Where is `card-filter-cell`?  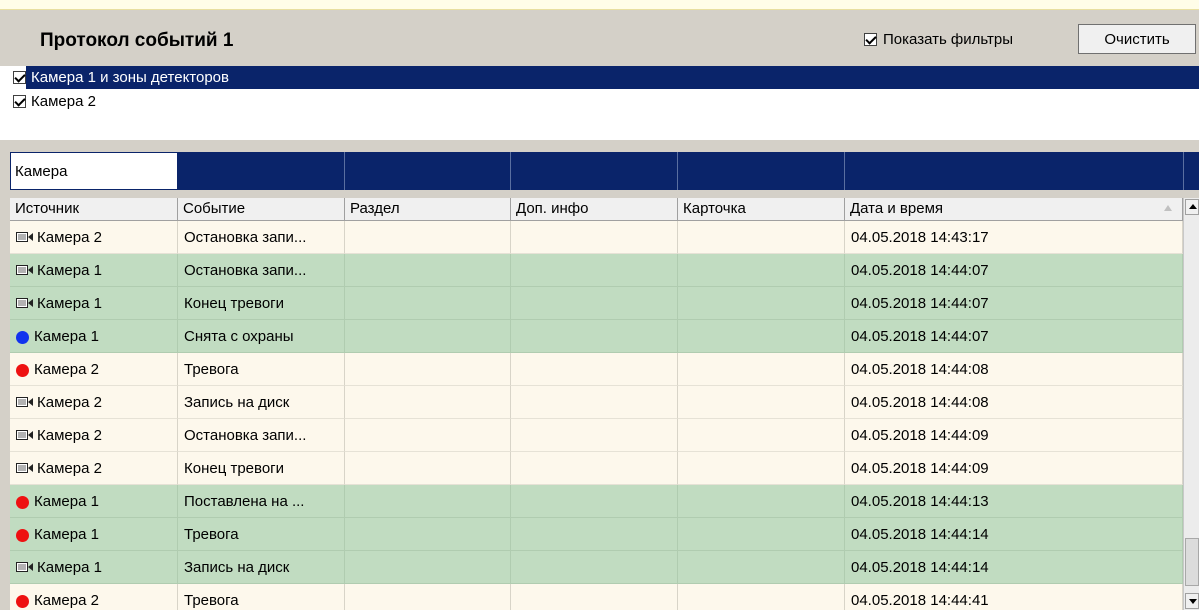 card-filter-cell is located at coordinates (761, 171).